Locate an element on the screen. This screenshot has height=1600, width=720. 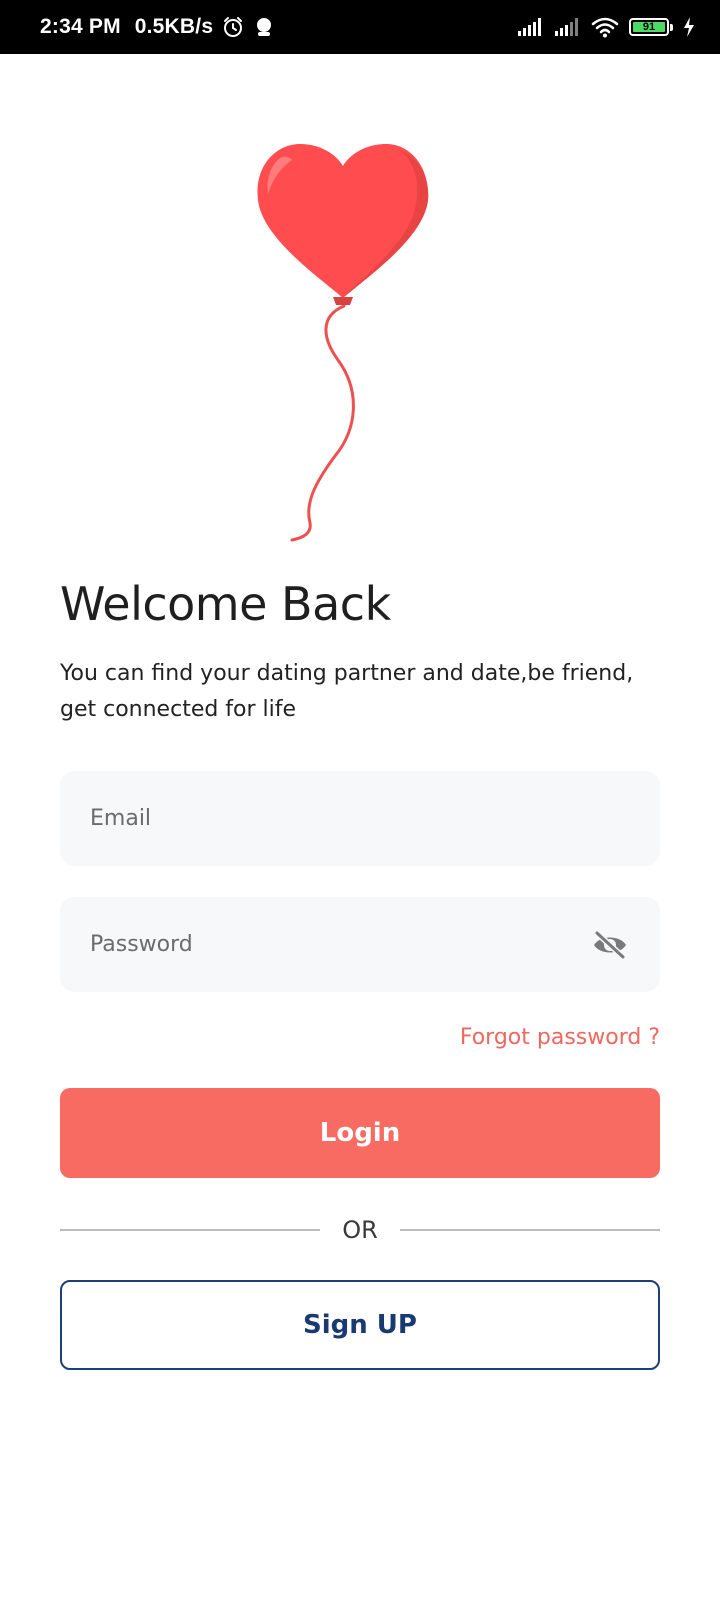
password-field-container is located at coordinates (360, 944).